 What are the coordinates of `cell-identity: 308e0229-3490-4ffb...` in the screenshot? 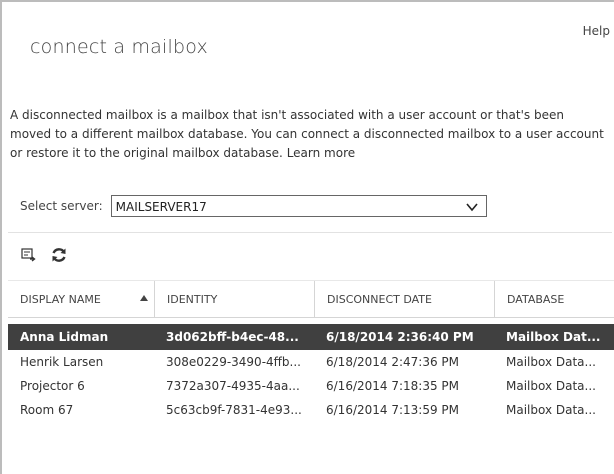 It's located at (233, 362).